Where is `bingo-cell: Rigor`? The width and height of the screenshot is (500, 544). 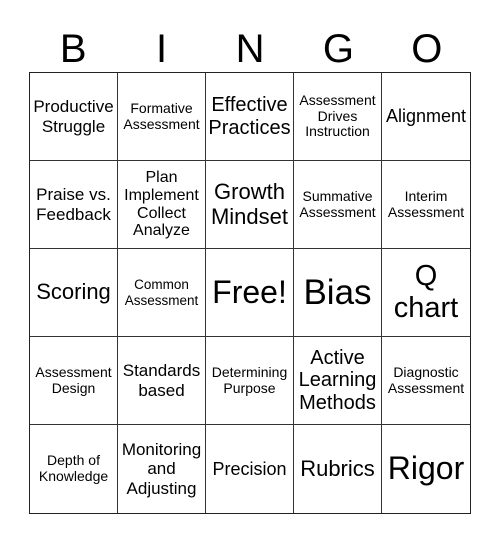
bingo-cell: Rigor is located at coordinates (426, 469).